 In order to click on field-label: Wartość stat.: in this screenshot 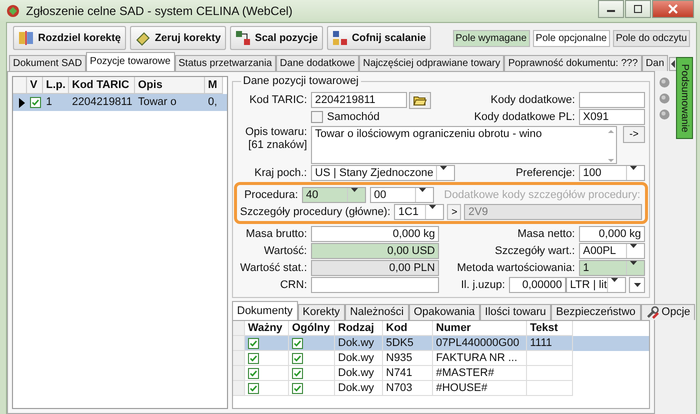, I will do `click(273, 268)`.